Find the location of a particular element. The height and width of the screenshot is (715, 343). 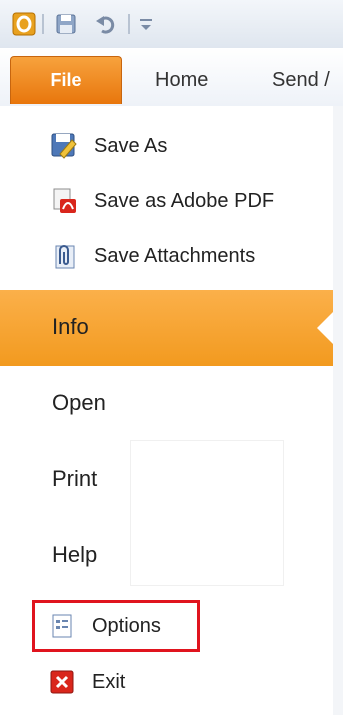

blank-panel is located at coordinates (207, 513).